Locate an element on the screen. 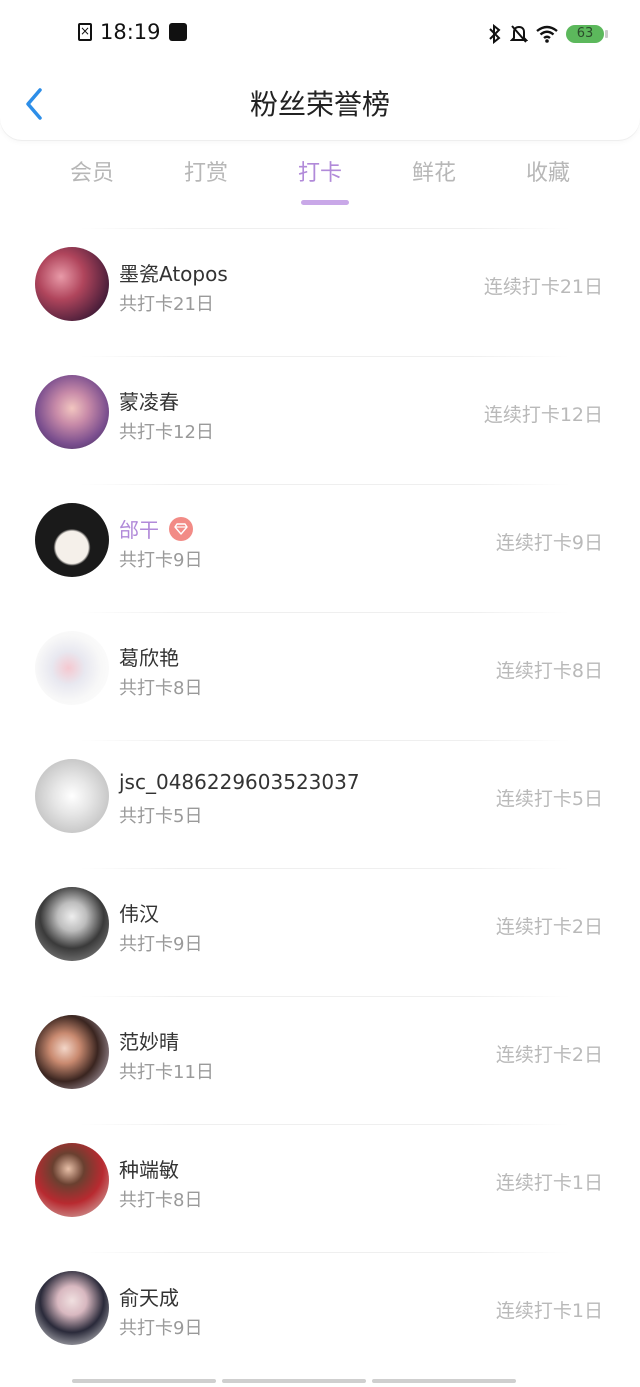 The height and width of the screenshot is (1387, 640). header-card: 18:19 63 粉丝荣誉榜 is located at coordinates (320, 70).